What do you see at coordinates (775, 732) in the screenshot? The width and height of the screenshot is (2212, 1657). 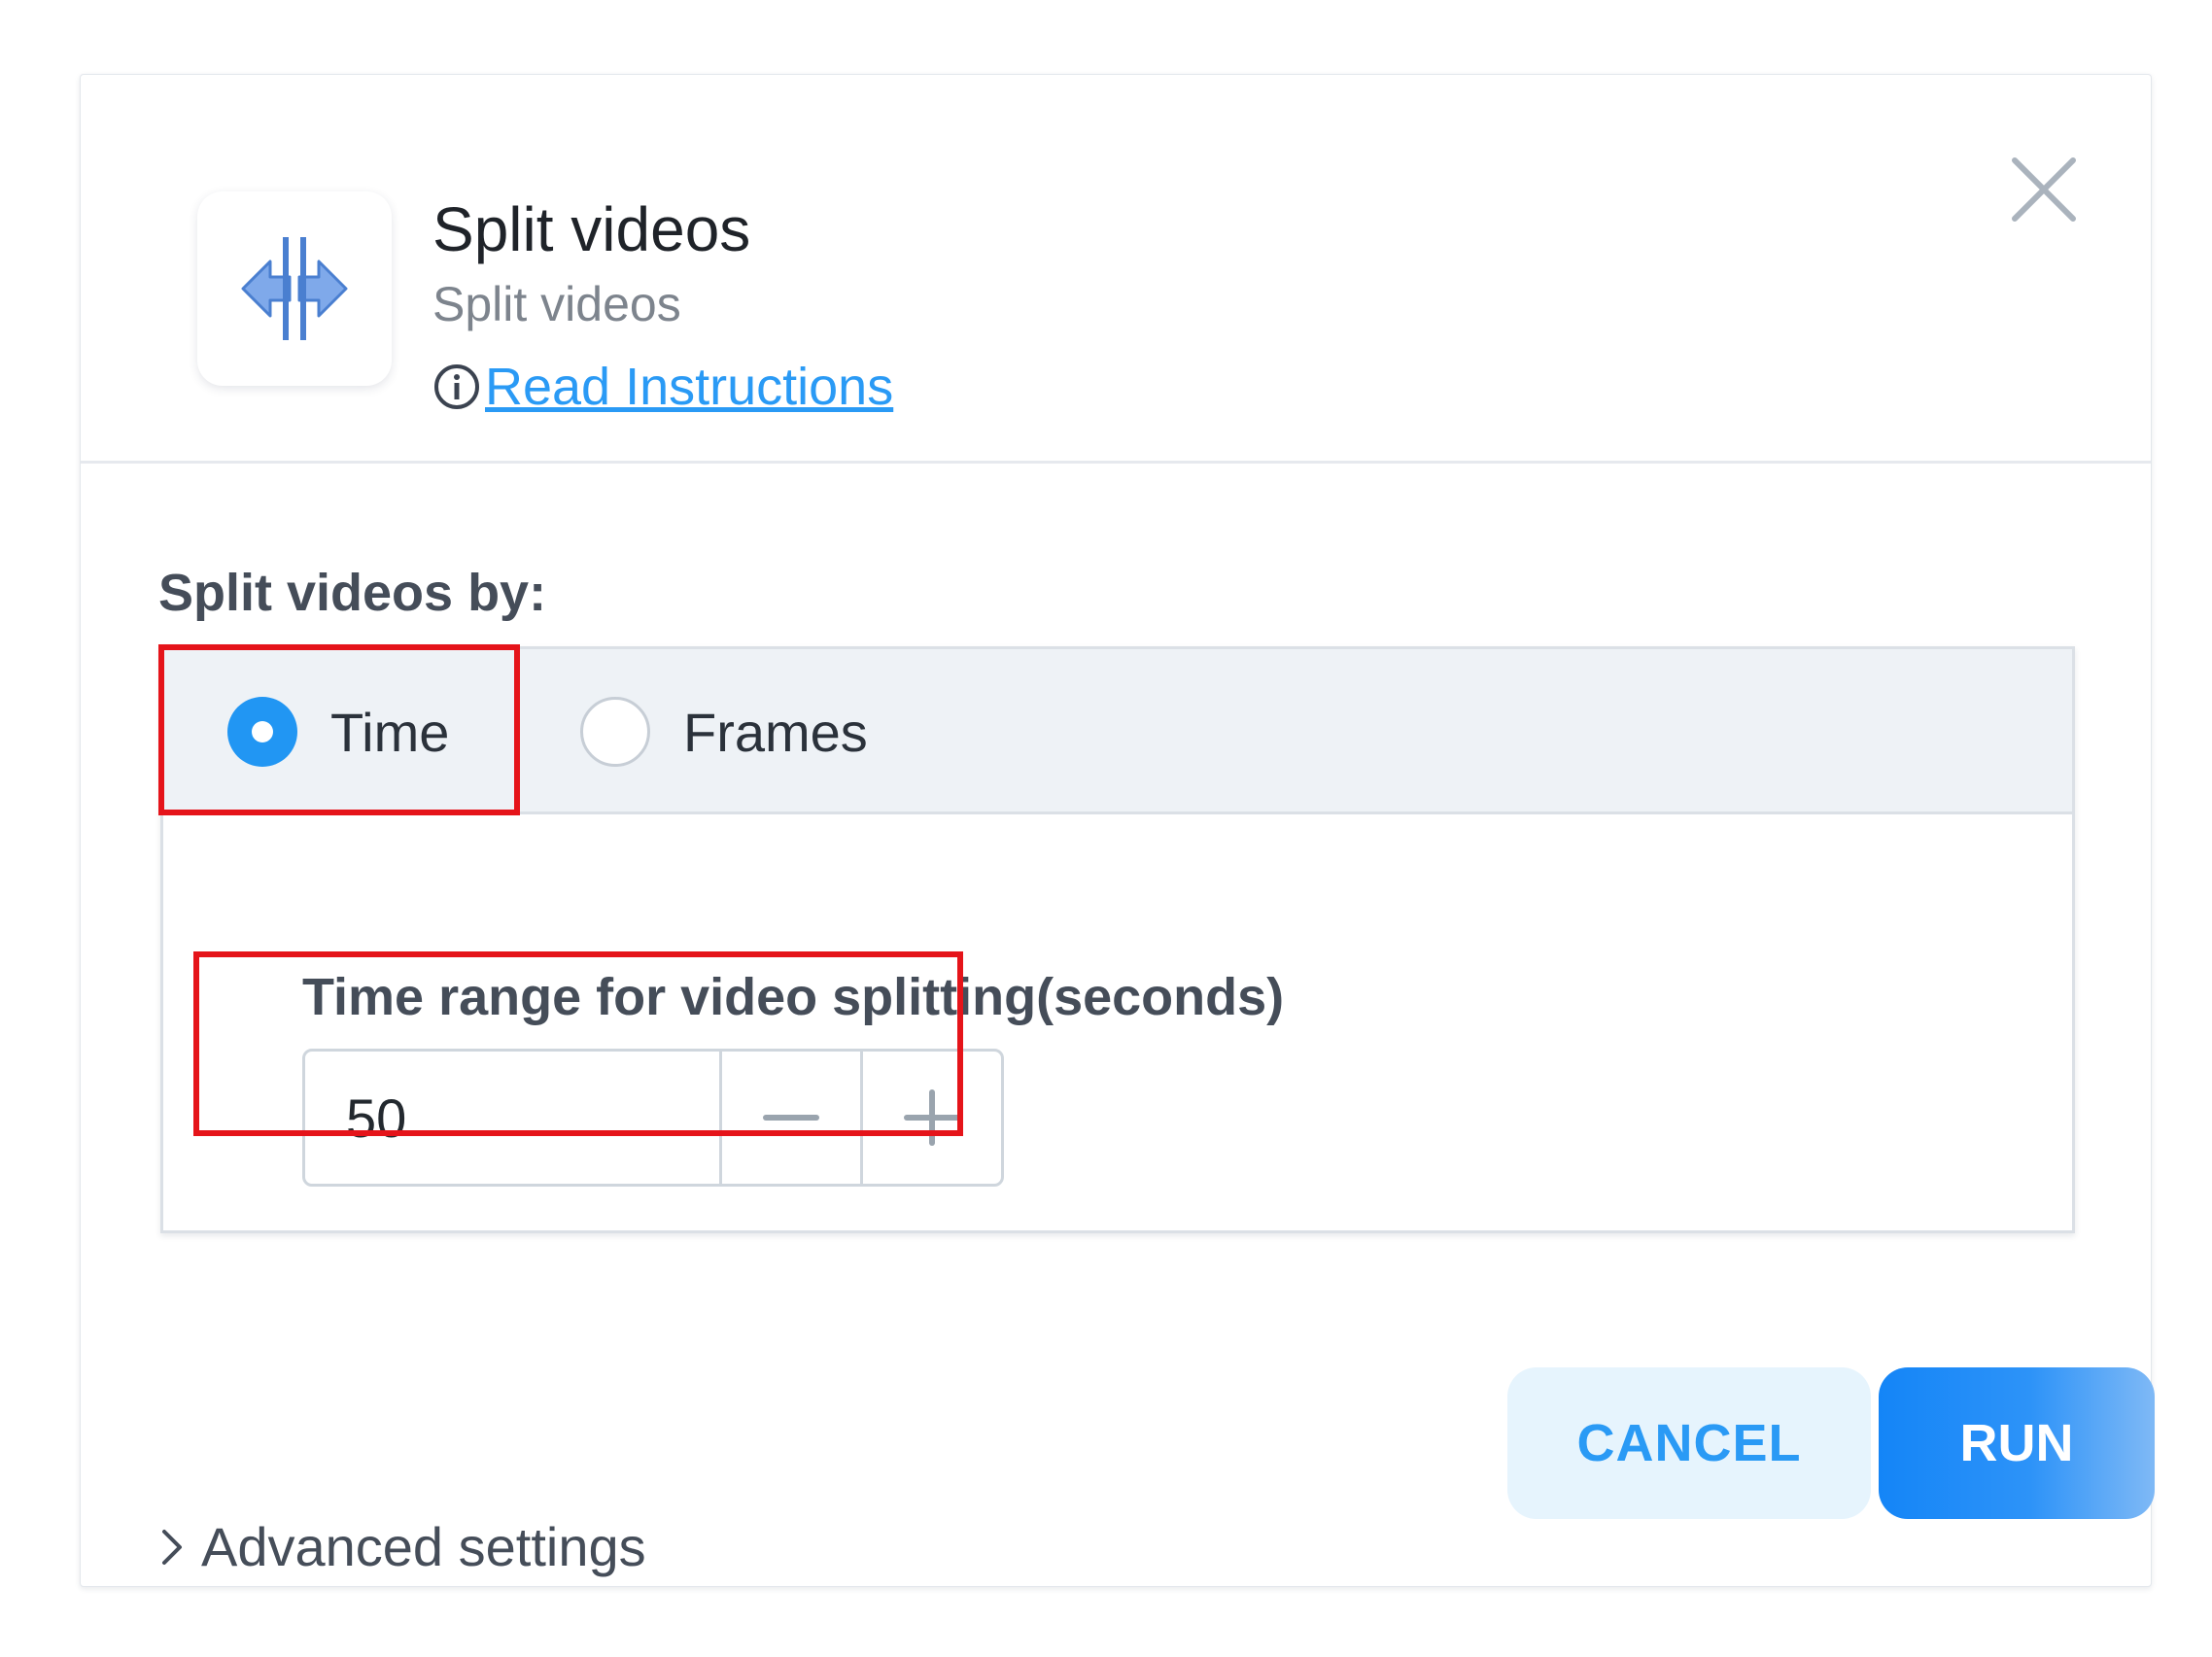 I see `radio-frames-label: Frames` at bounding box center [775, 732].